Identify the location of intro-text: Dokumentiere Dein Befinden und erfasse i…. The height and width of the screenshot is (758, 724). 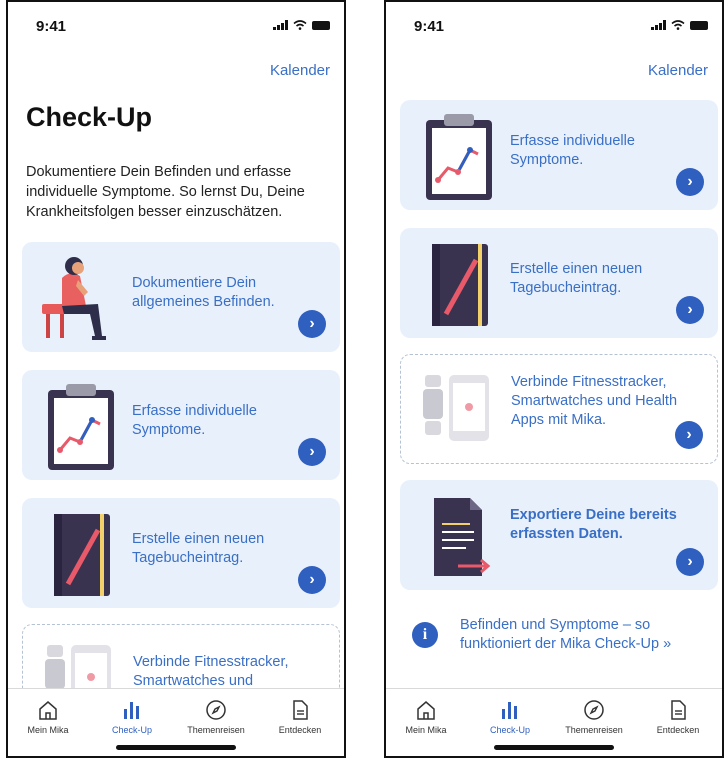
(165, 192).